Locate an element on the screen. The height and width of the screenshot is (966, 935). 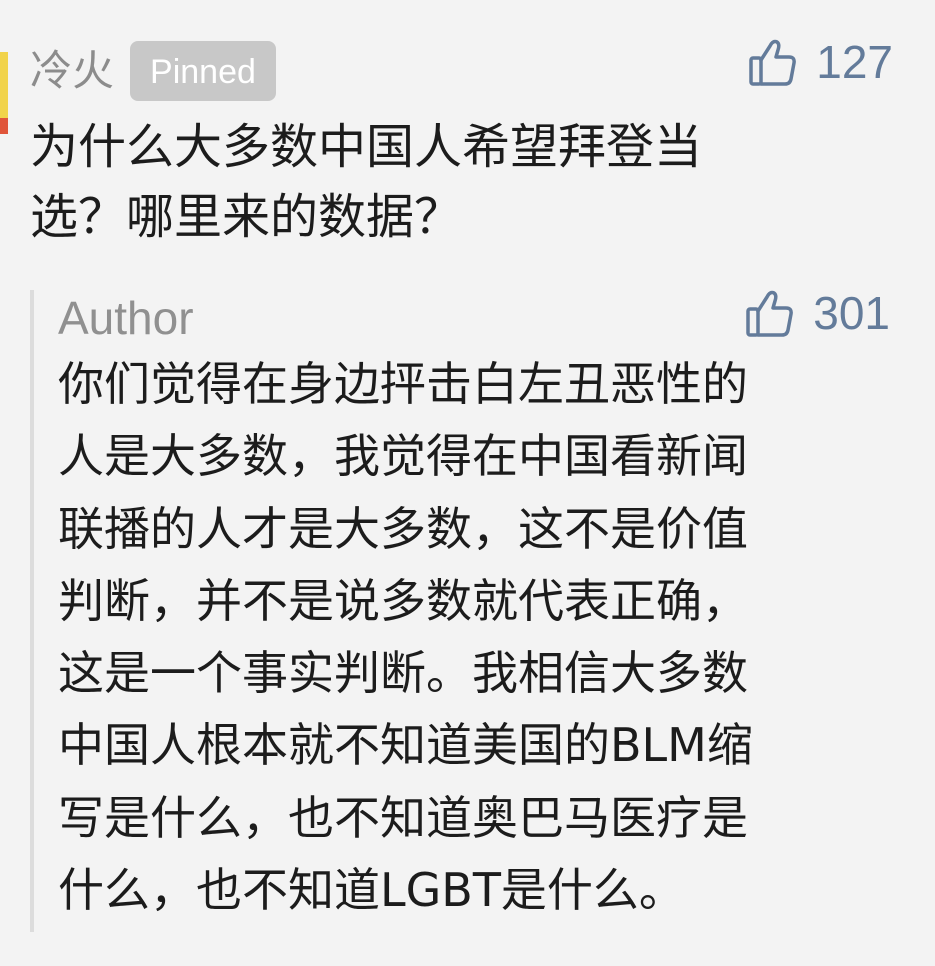
edge-marker is located at coordinates (4, 93).